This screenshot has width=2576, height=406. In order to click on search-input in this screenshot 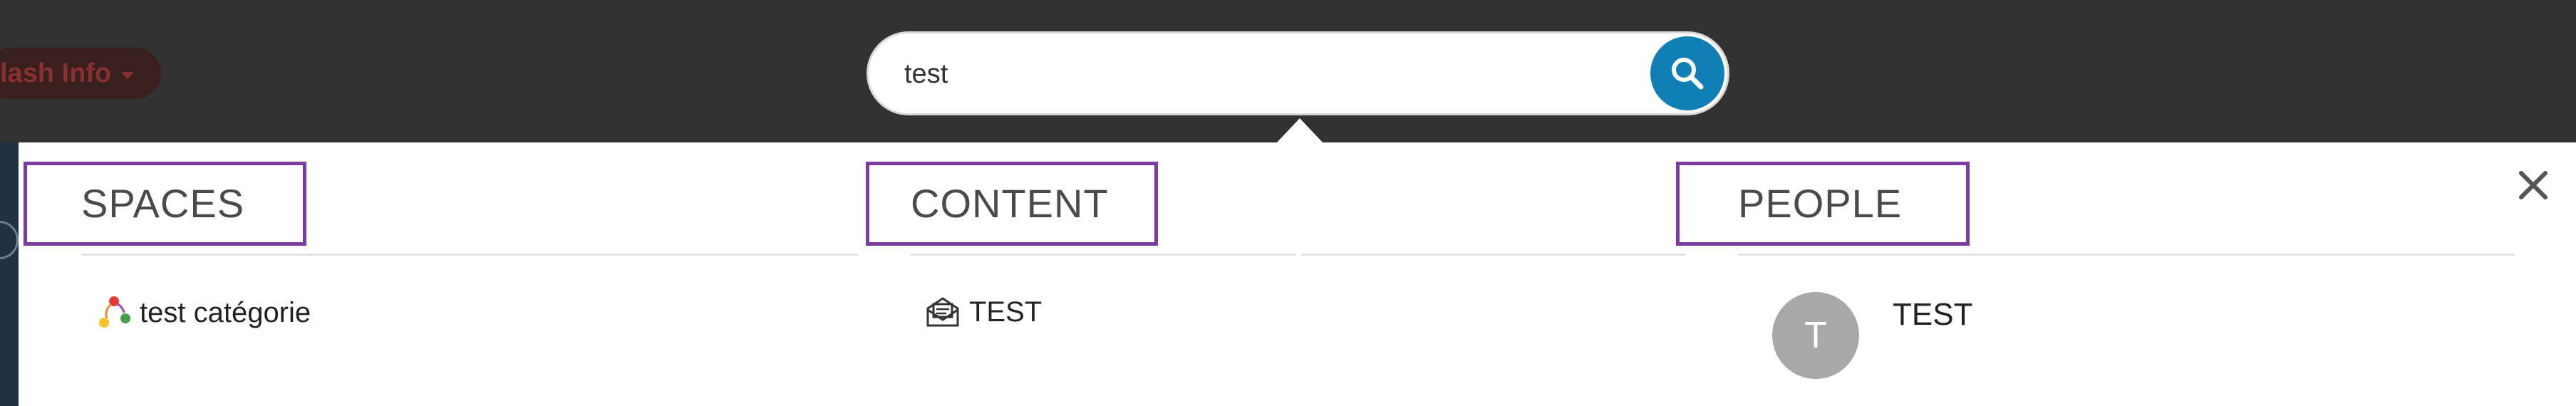, I will do `click(1225, 74)`.